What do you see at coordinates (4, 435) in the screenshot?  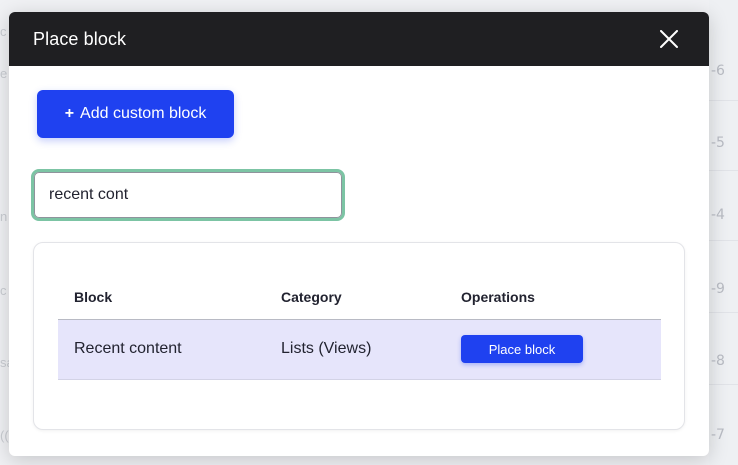 I see `background-text-fragment: ((` at bounding box center [4, 435].